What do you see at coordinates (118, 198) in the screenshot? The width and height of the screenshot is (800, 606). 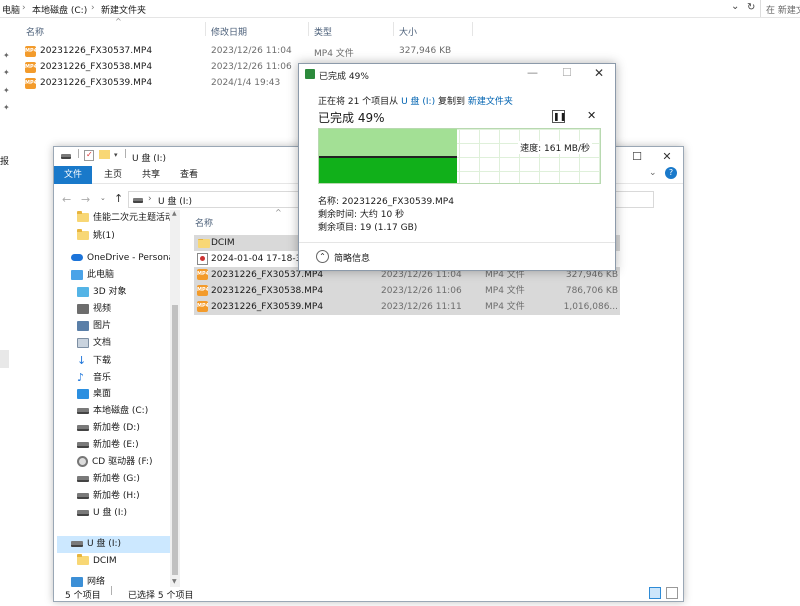 I see `up-arrow-icon: ↑` at bounding box center [118, 198].